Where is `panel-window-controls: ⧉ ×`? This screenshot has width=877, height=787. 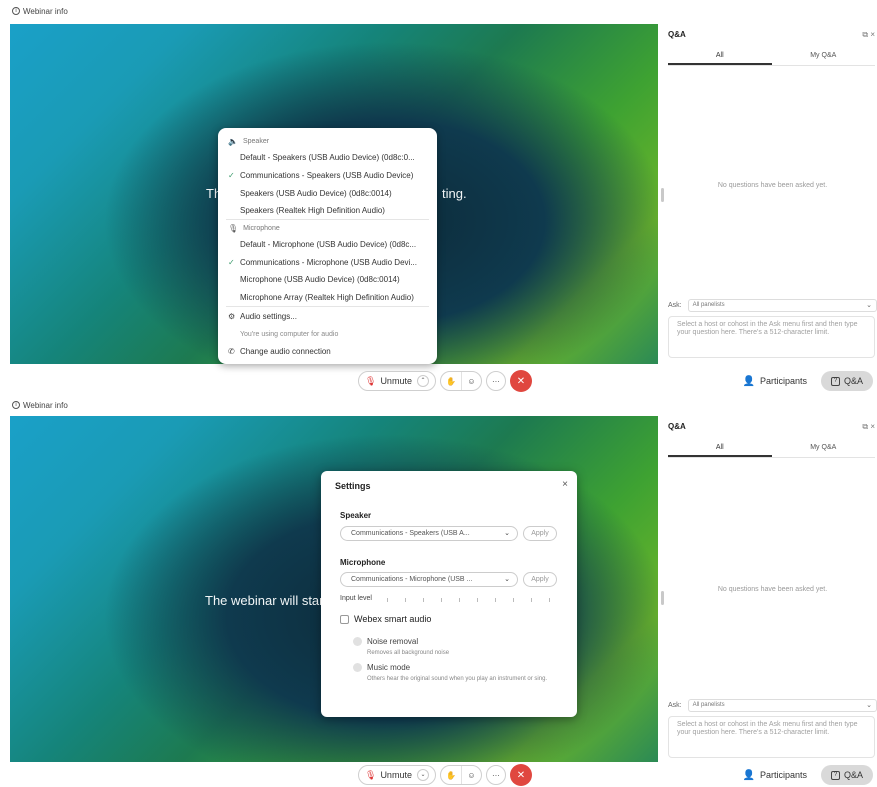
panel-window-controls: ⧉ × is located at coordinates (868, 427).